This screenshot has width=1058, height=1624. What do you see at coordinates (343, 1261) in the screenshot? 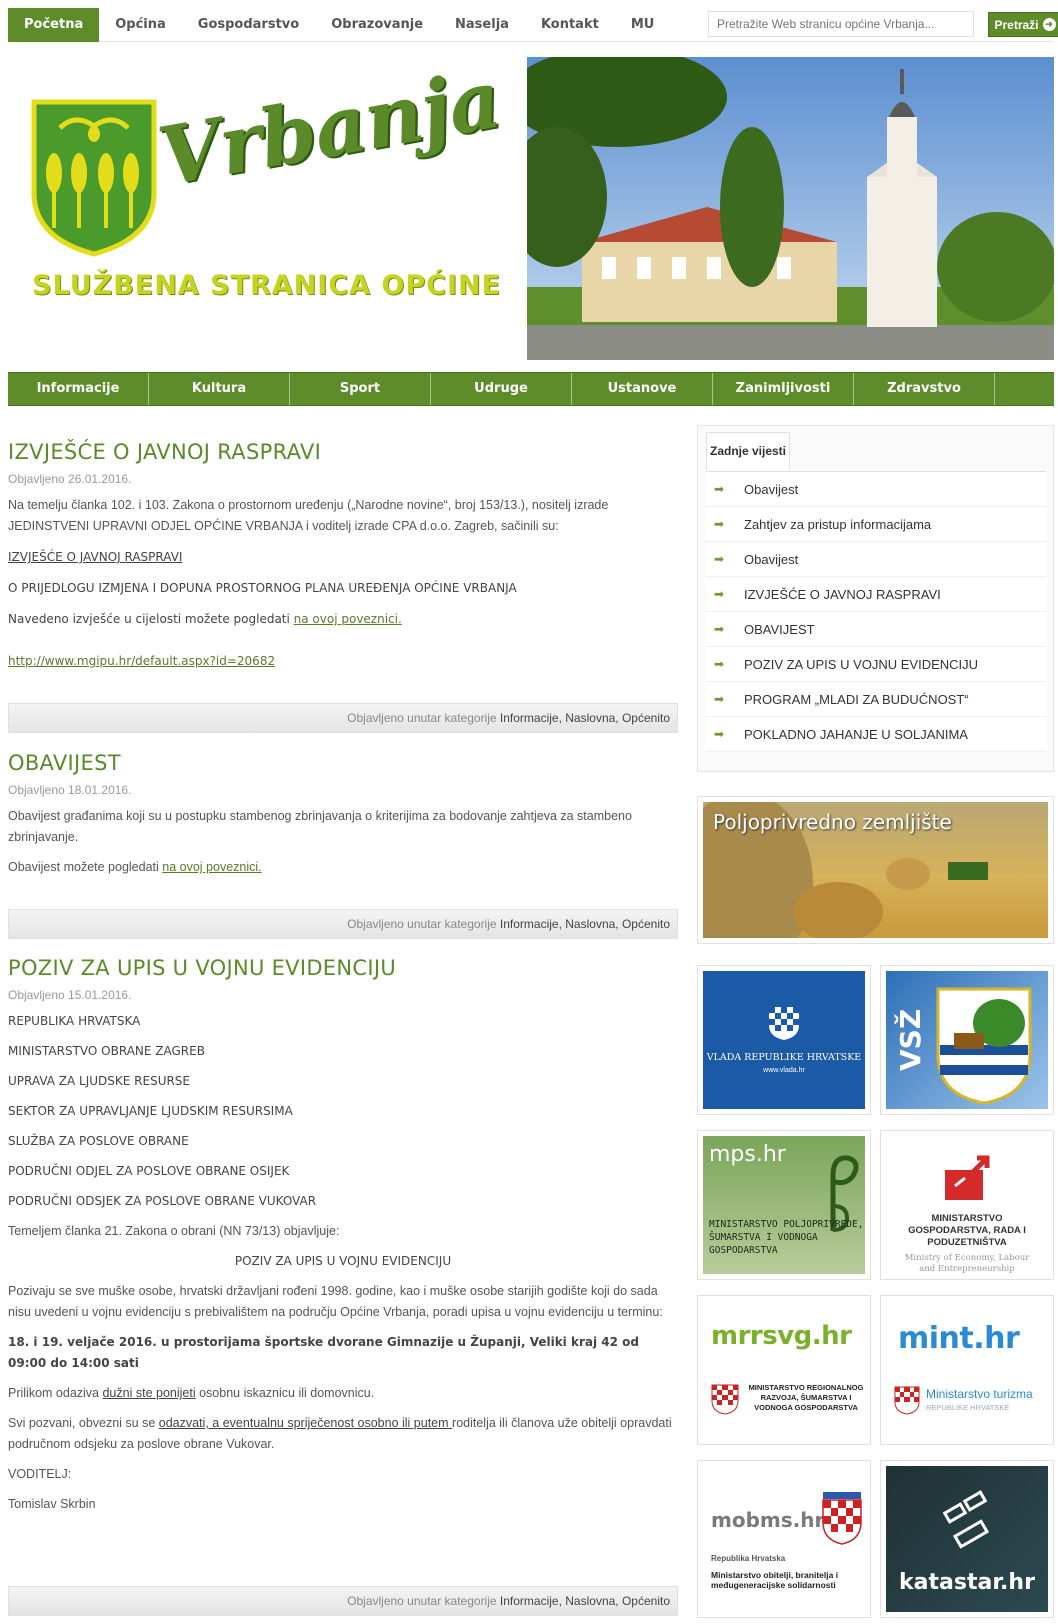
I see `centered-title: POZIV ZA UPIS U VOJNU EVIDENCIJU` at bounding box center [343, 1261].